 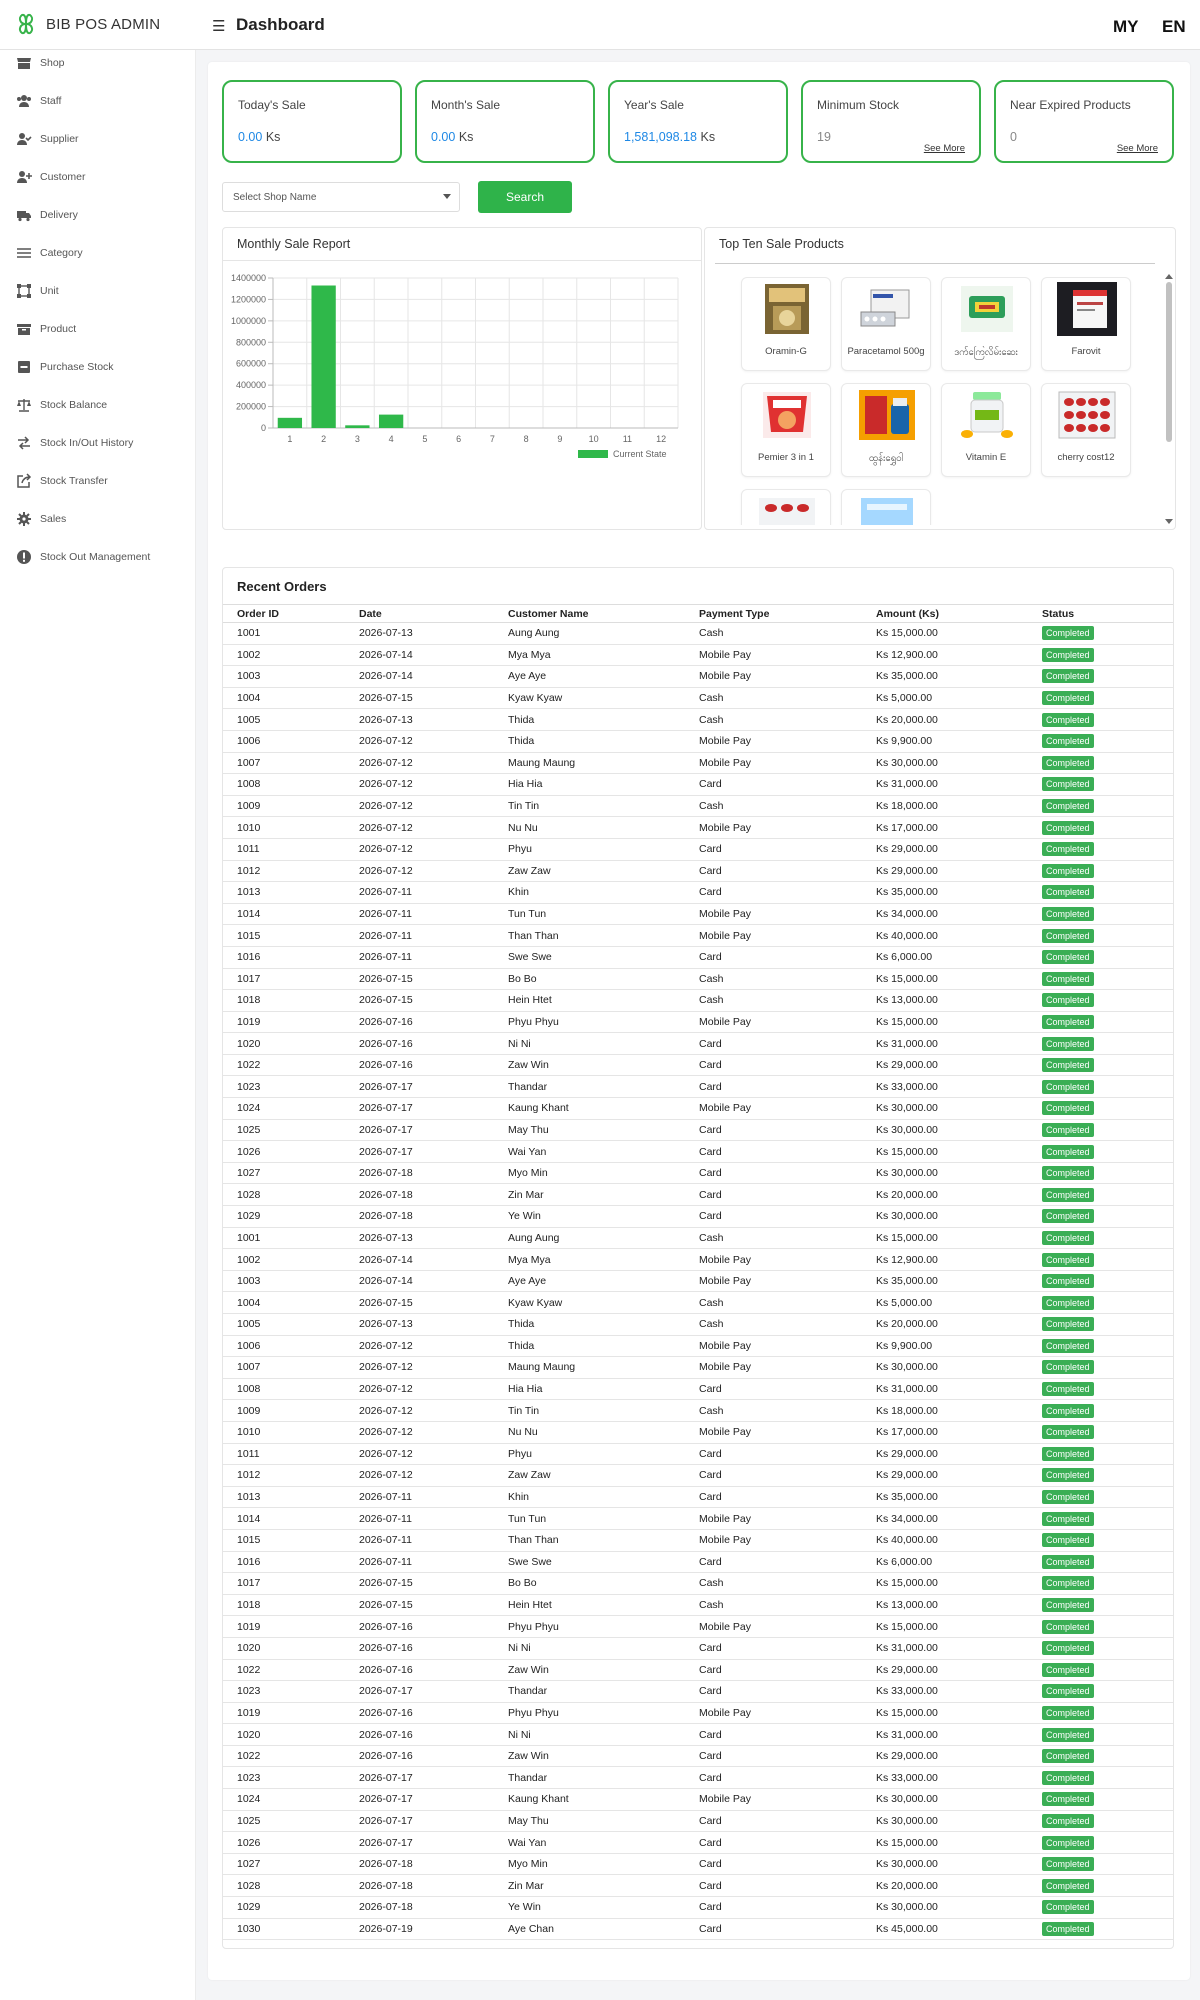 What do you see at coordinates (98, 405) in the screenshot?
I see `sidebar-item-stock-balance: Stock Balance` at bounding box center [98, 405].